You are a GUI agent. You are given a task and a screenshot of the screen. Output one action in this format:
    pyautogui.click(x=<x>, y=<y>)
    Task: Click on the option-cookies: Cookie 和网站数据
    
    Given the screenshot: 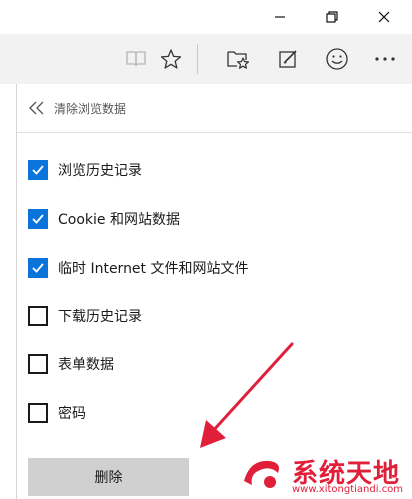 What is the action you would take?
    pyautogui.click(x=104, y=219)
    